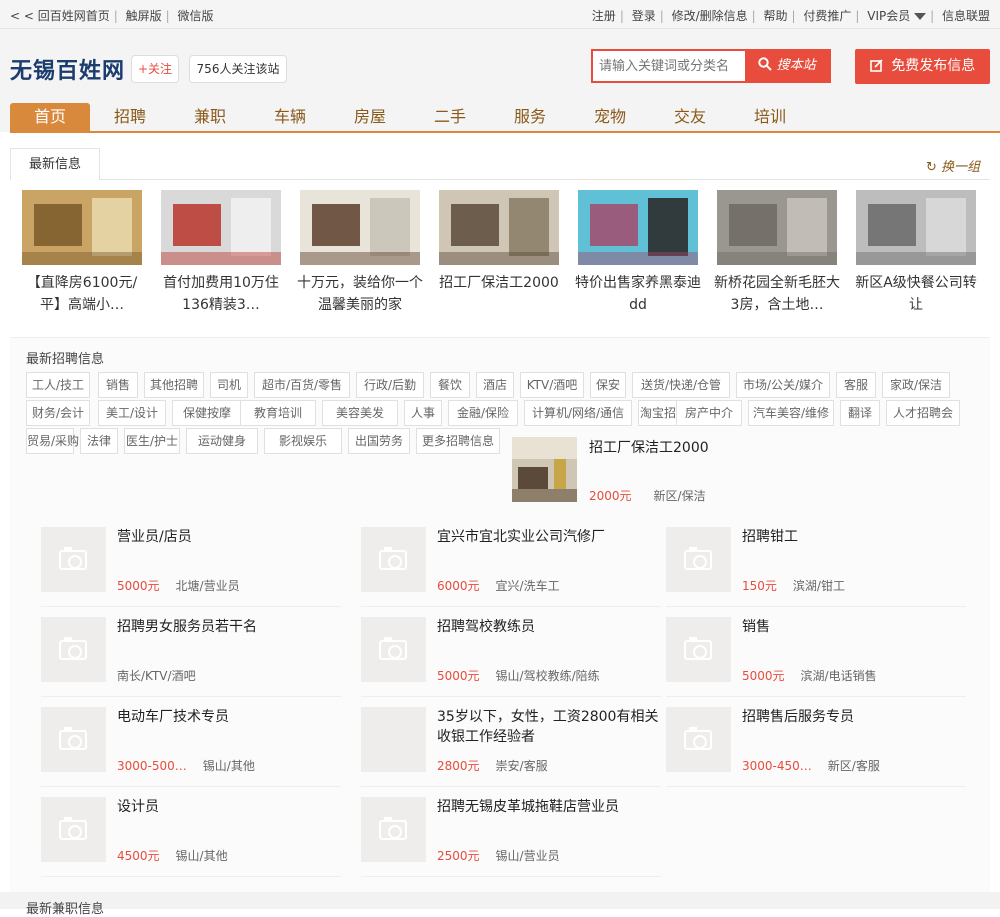 The width and height of the screenshot is (1000, 917). What do you see at coordinates (770, 117) in the screenshot?
I see `nav-item: 培训` at bounding box center [770, 117].